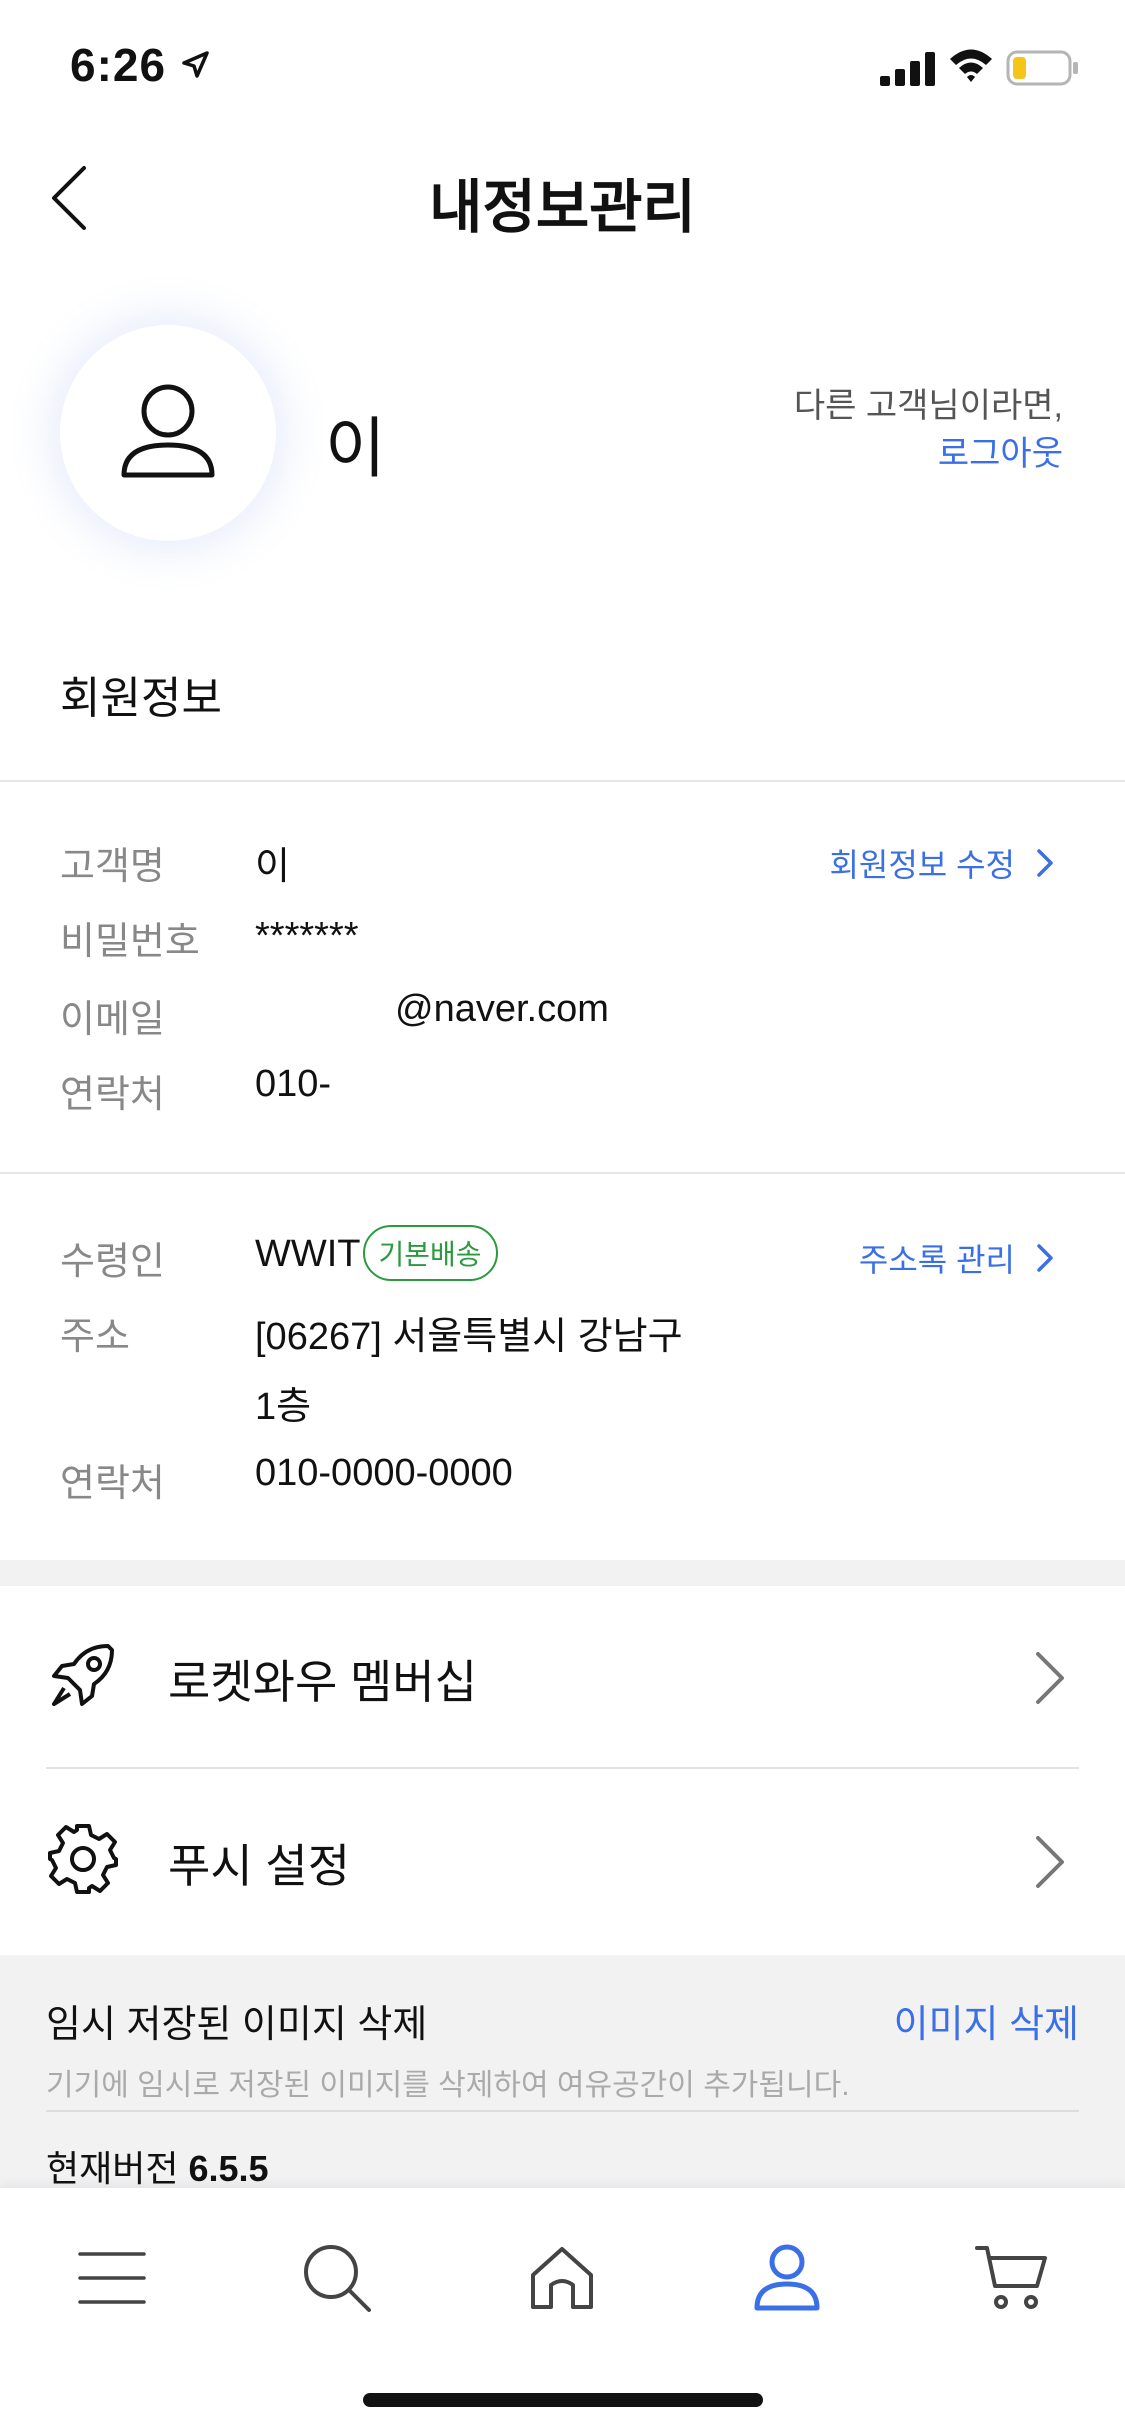  I want to click on avatar, so click(168, 433).